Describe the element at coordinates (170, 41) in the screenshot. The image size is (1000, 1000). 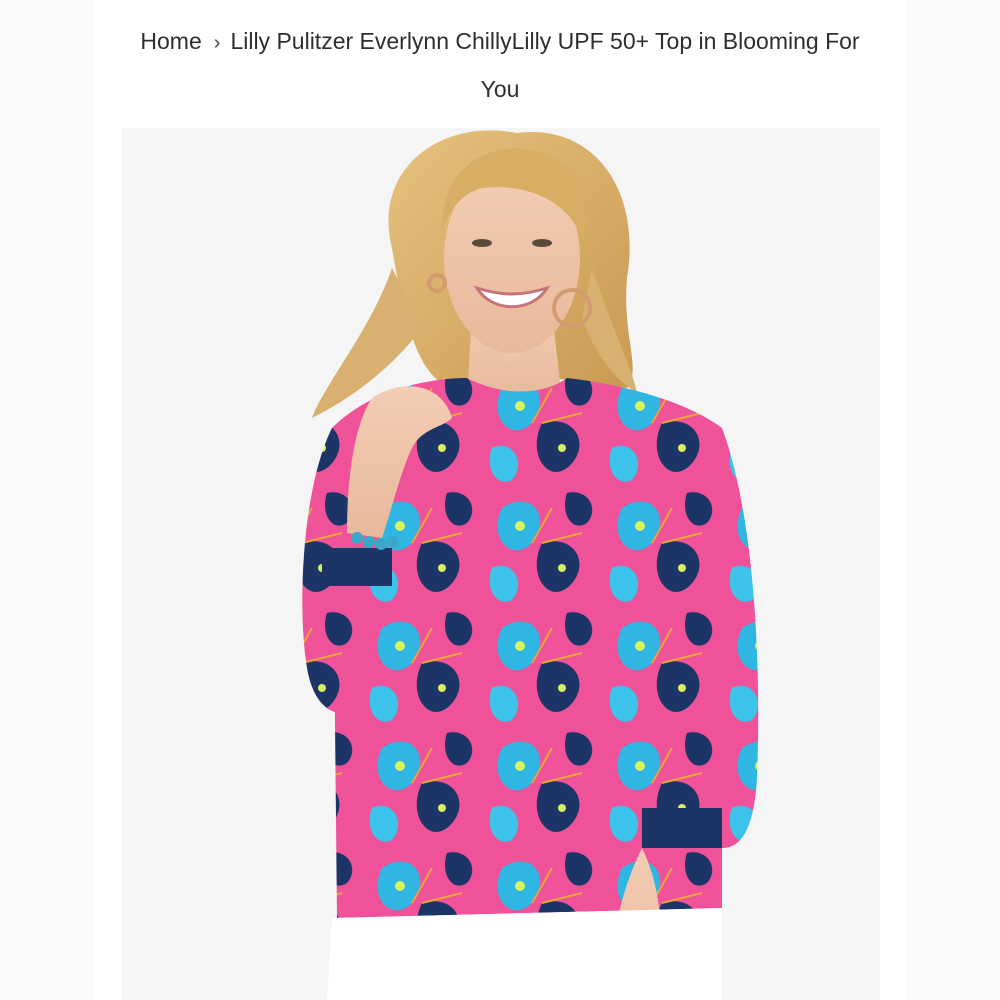
I see `breadcrumb-home-link: Home` at that location.